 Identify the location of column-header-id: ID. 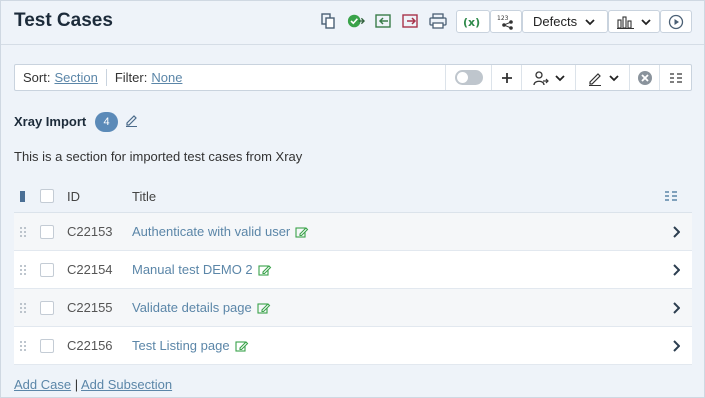
(73, 196).